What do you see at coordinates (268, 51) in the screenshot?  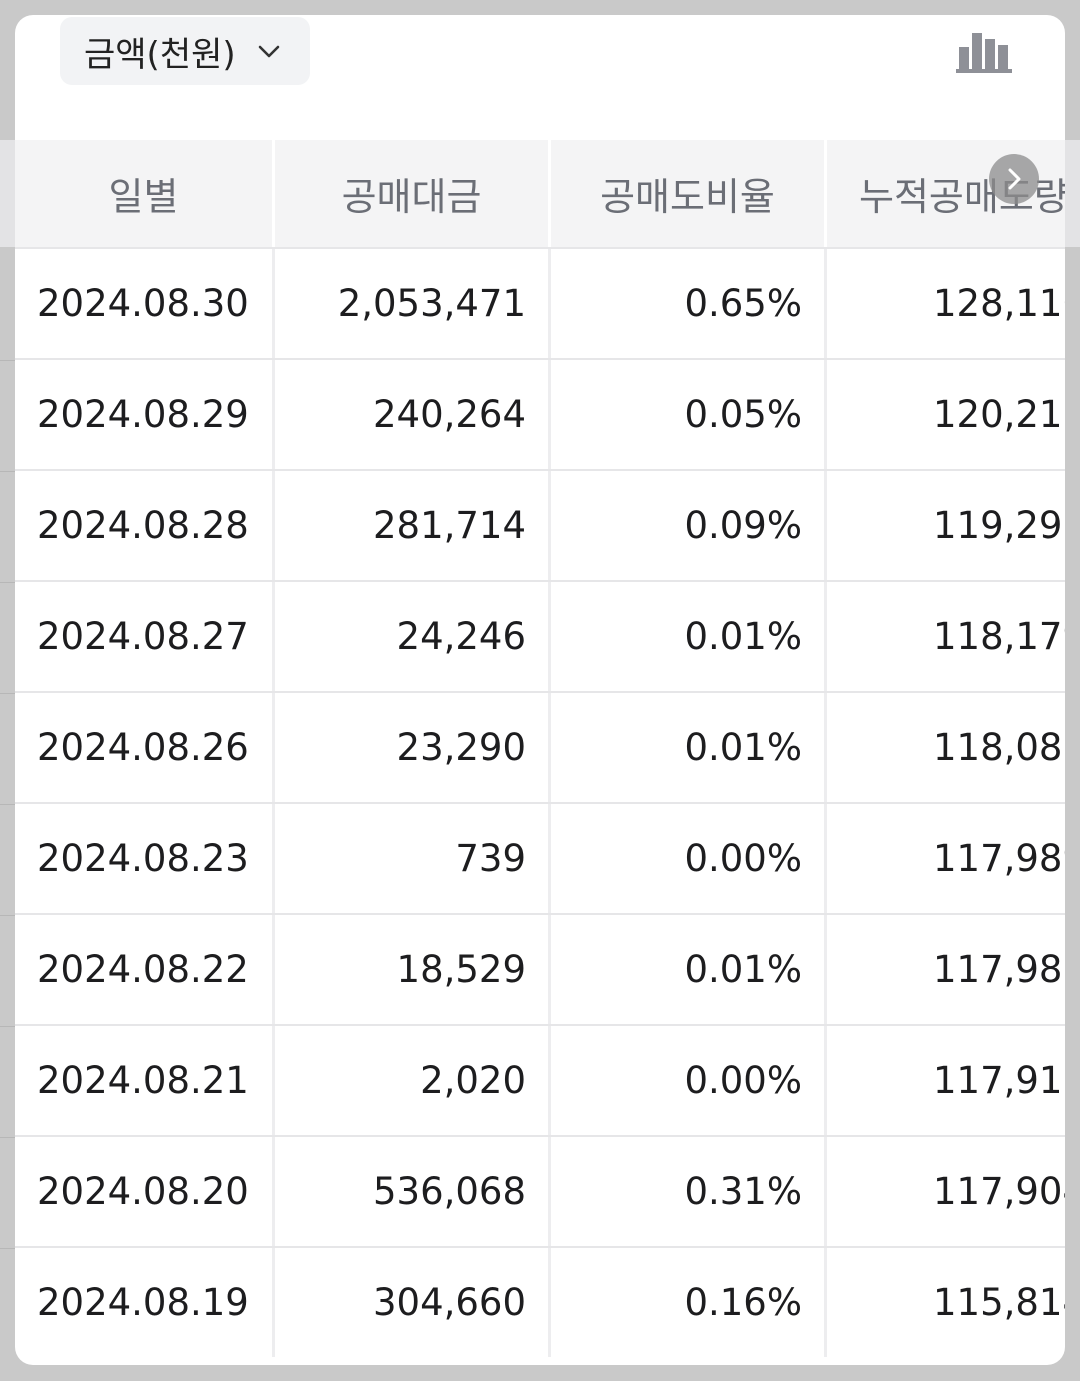 I see `chevron-down-icon` at bounding box center [268, 51].